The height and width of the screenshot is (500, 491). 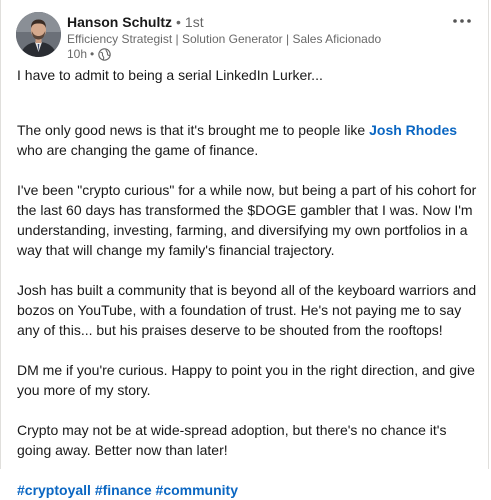 I want to click on post-time: 10h, so click(x=77, y=54).